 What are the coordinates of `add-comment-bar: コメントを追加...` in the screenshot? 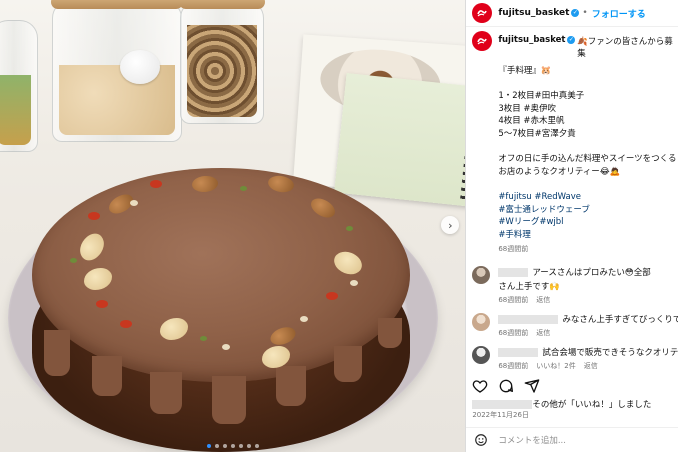 It's located at (572, 439).